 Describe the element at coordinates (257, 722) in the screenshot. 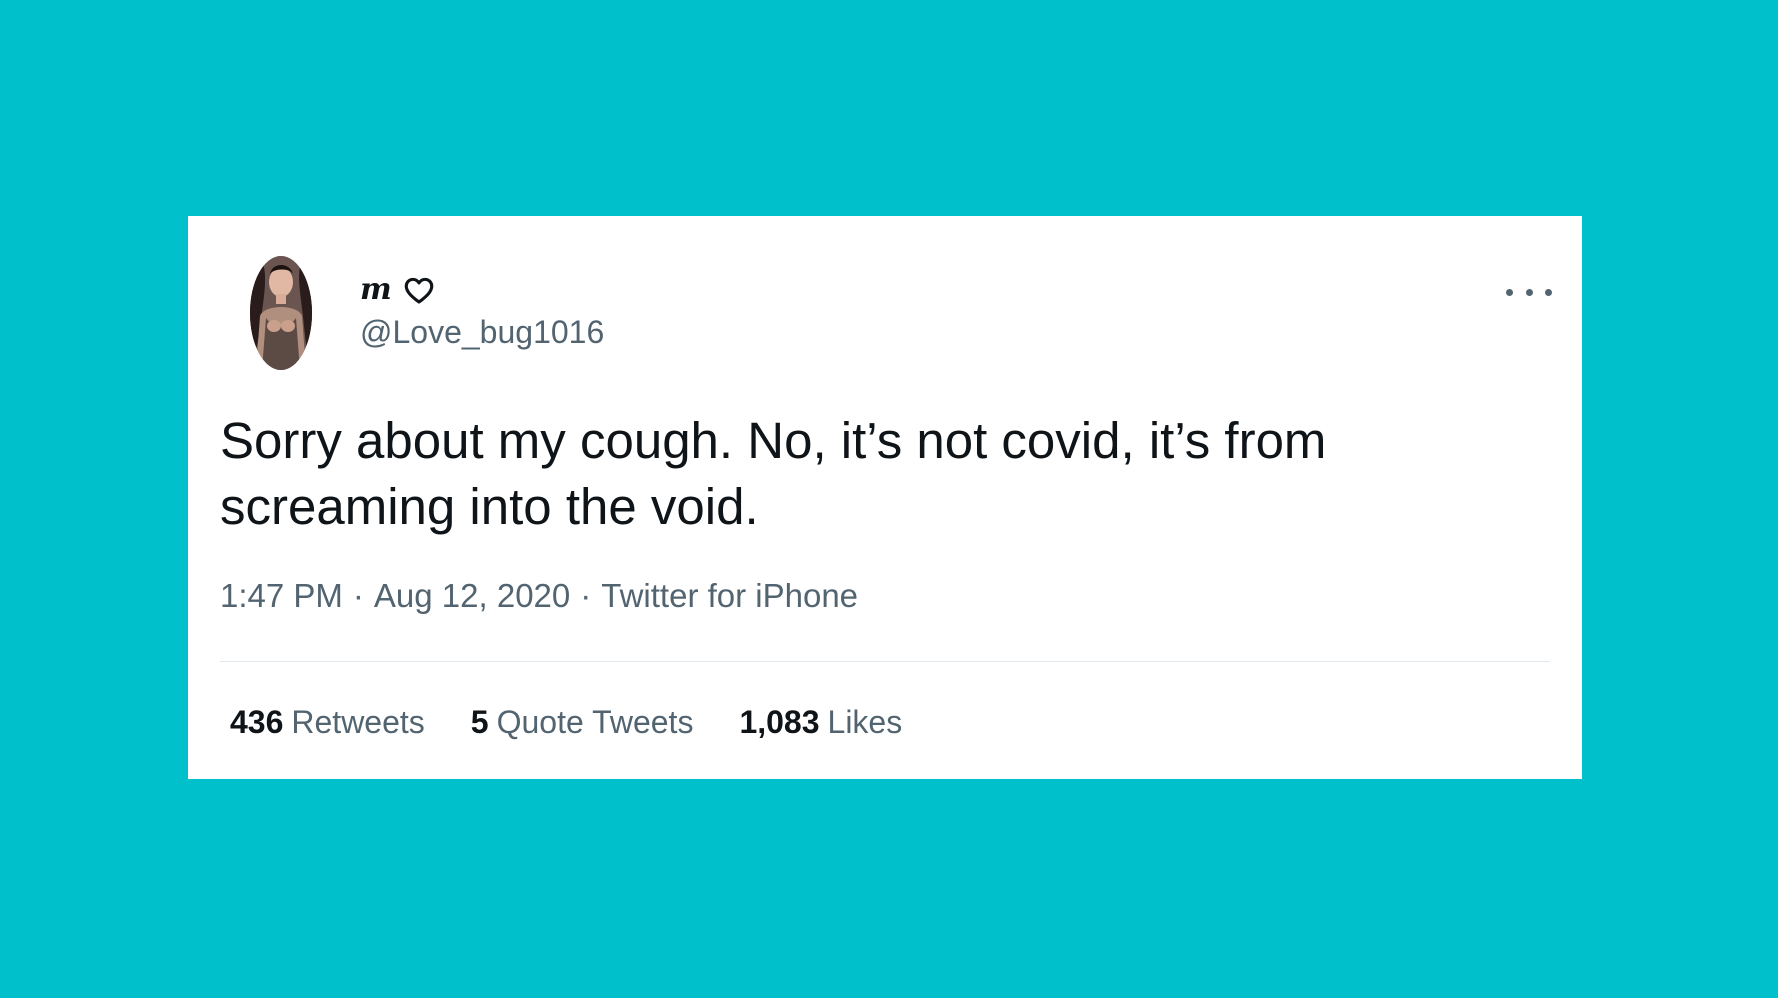

I see `retweets-count: 436` at that location.